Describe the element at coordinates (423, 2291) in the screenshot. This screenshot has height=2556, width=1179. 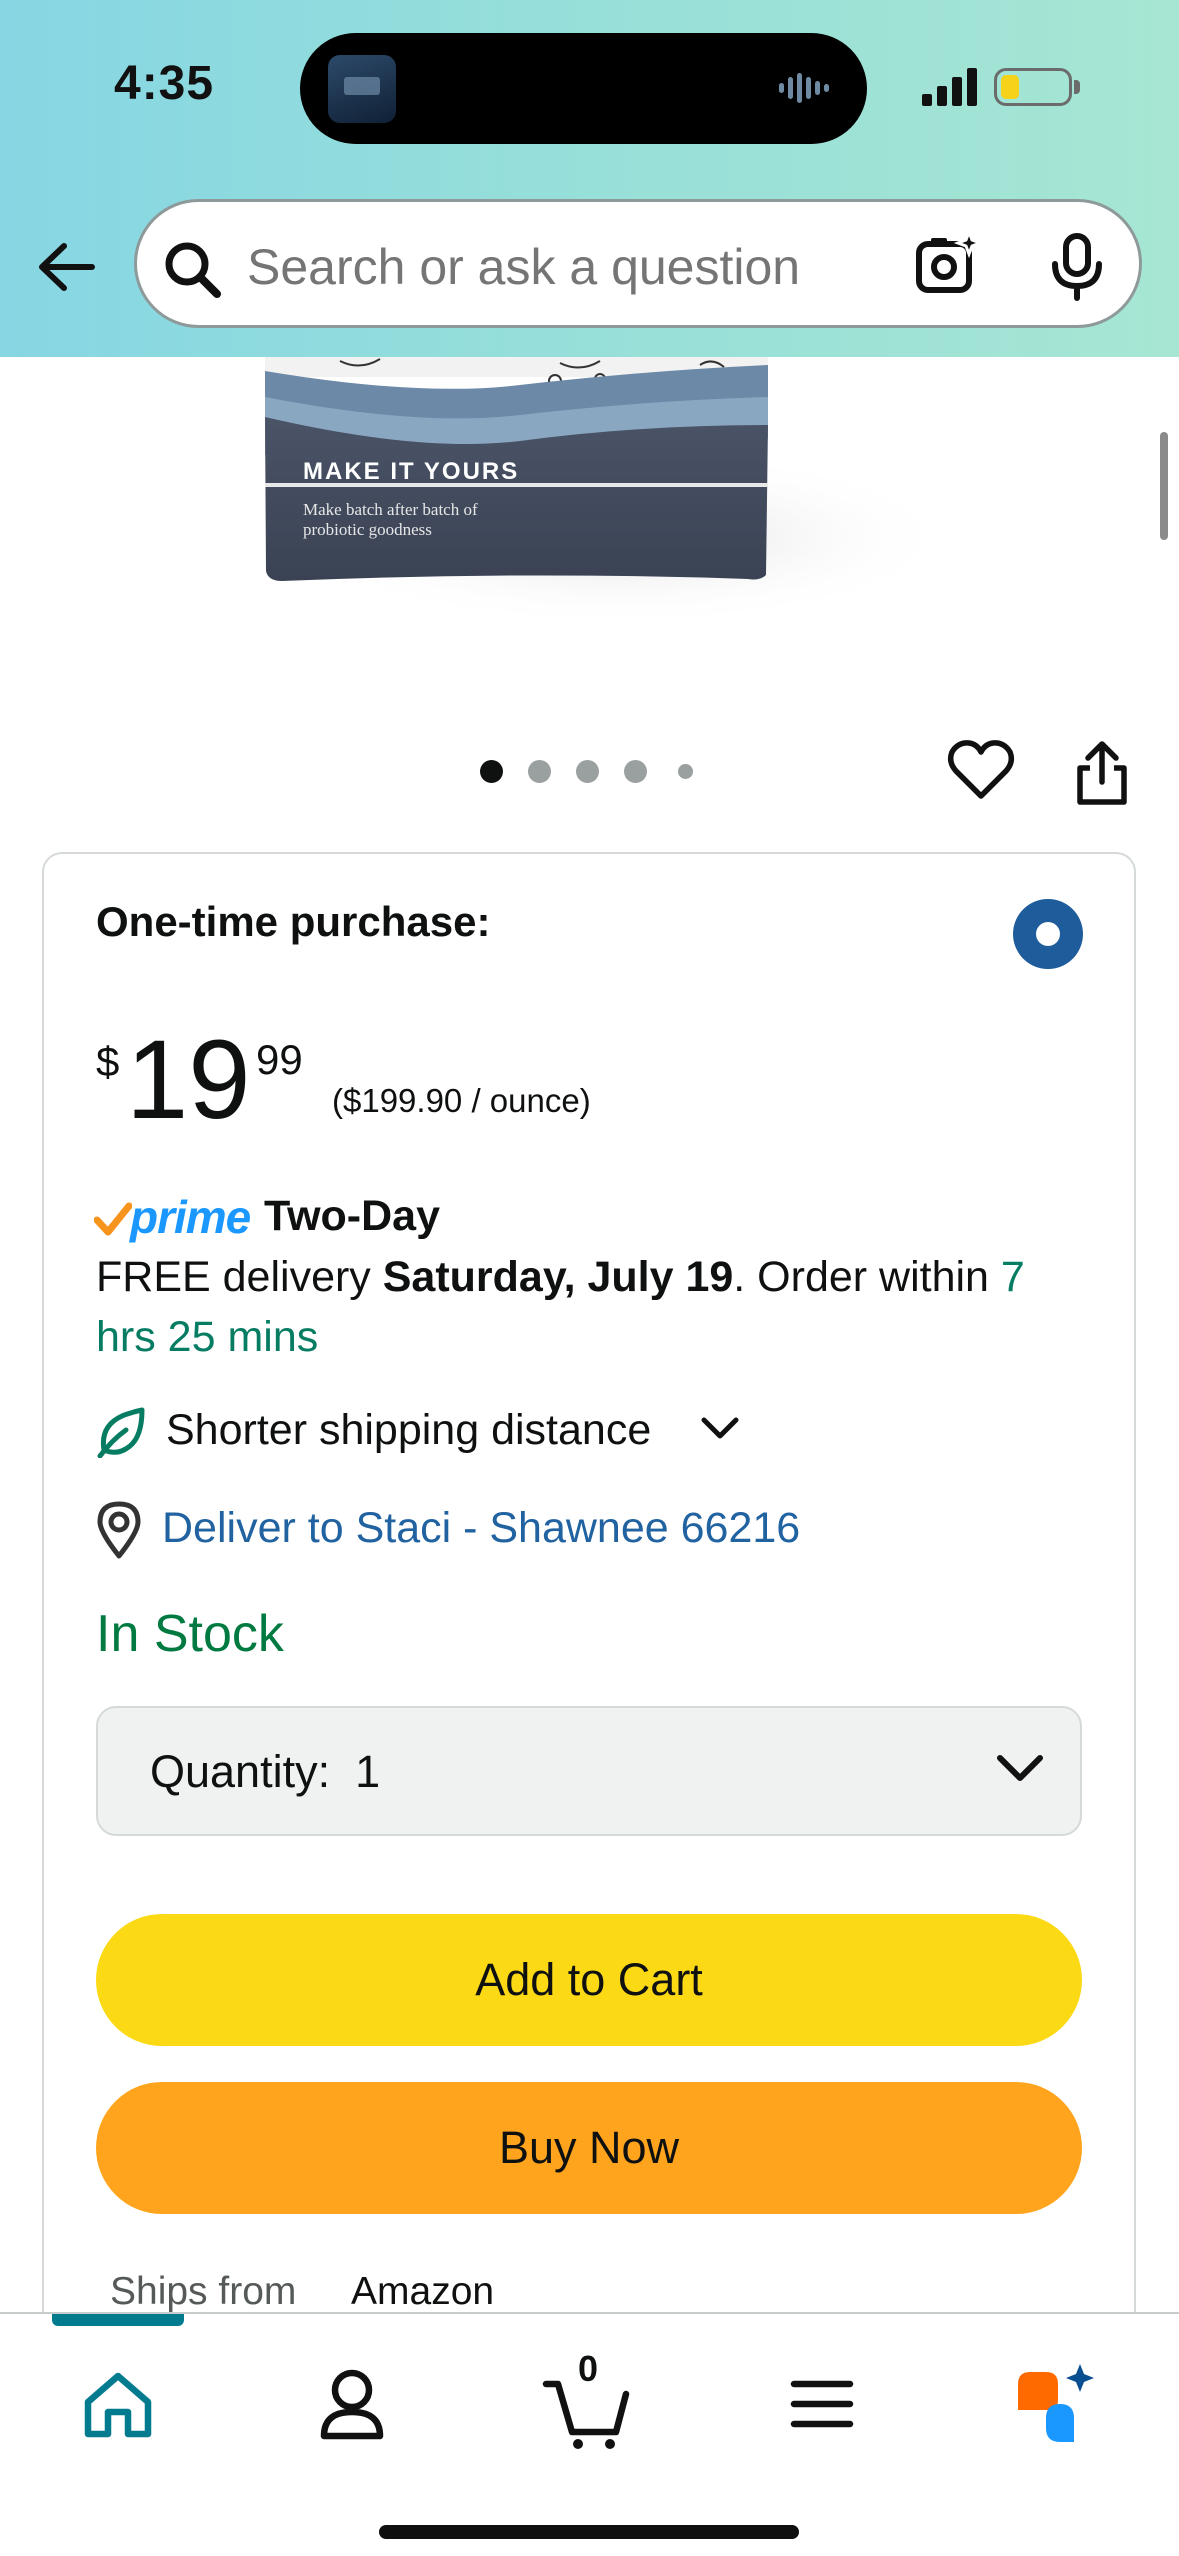
I see `ships-from-value: Amazon` at that location.